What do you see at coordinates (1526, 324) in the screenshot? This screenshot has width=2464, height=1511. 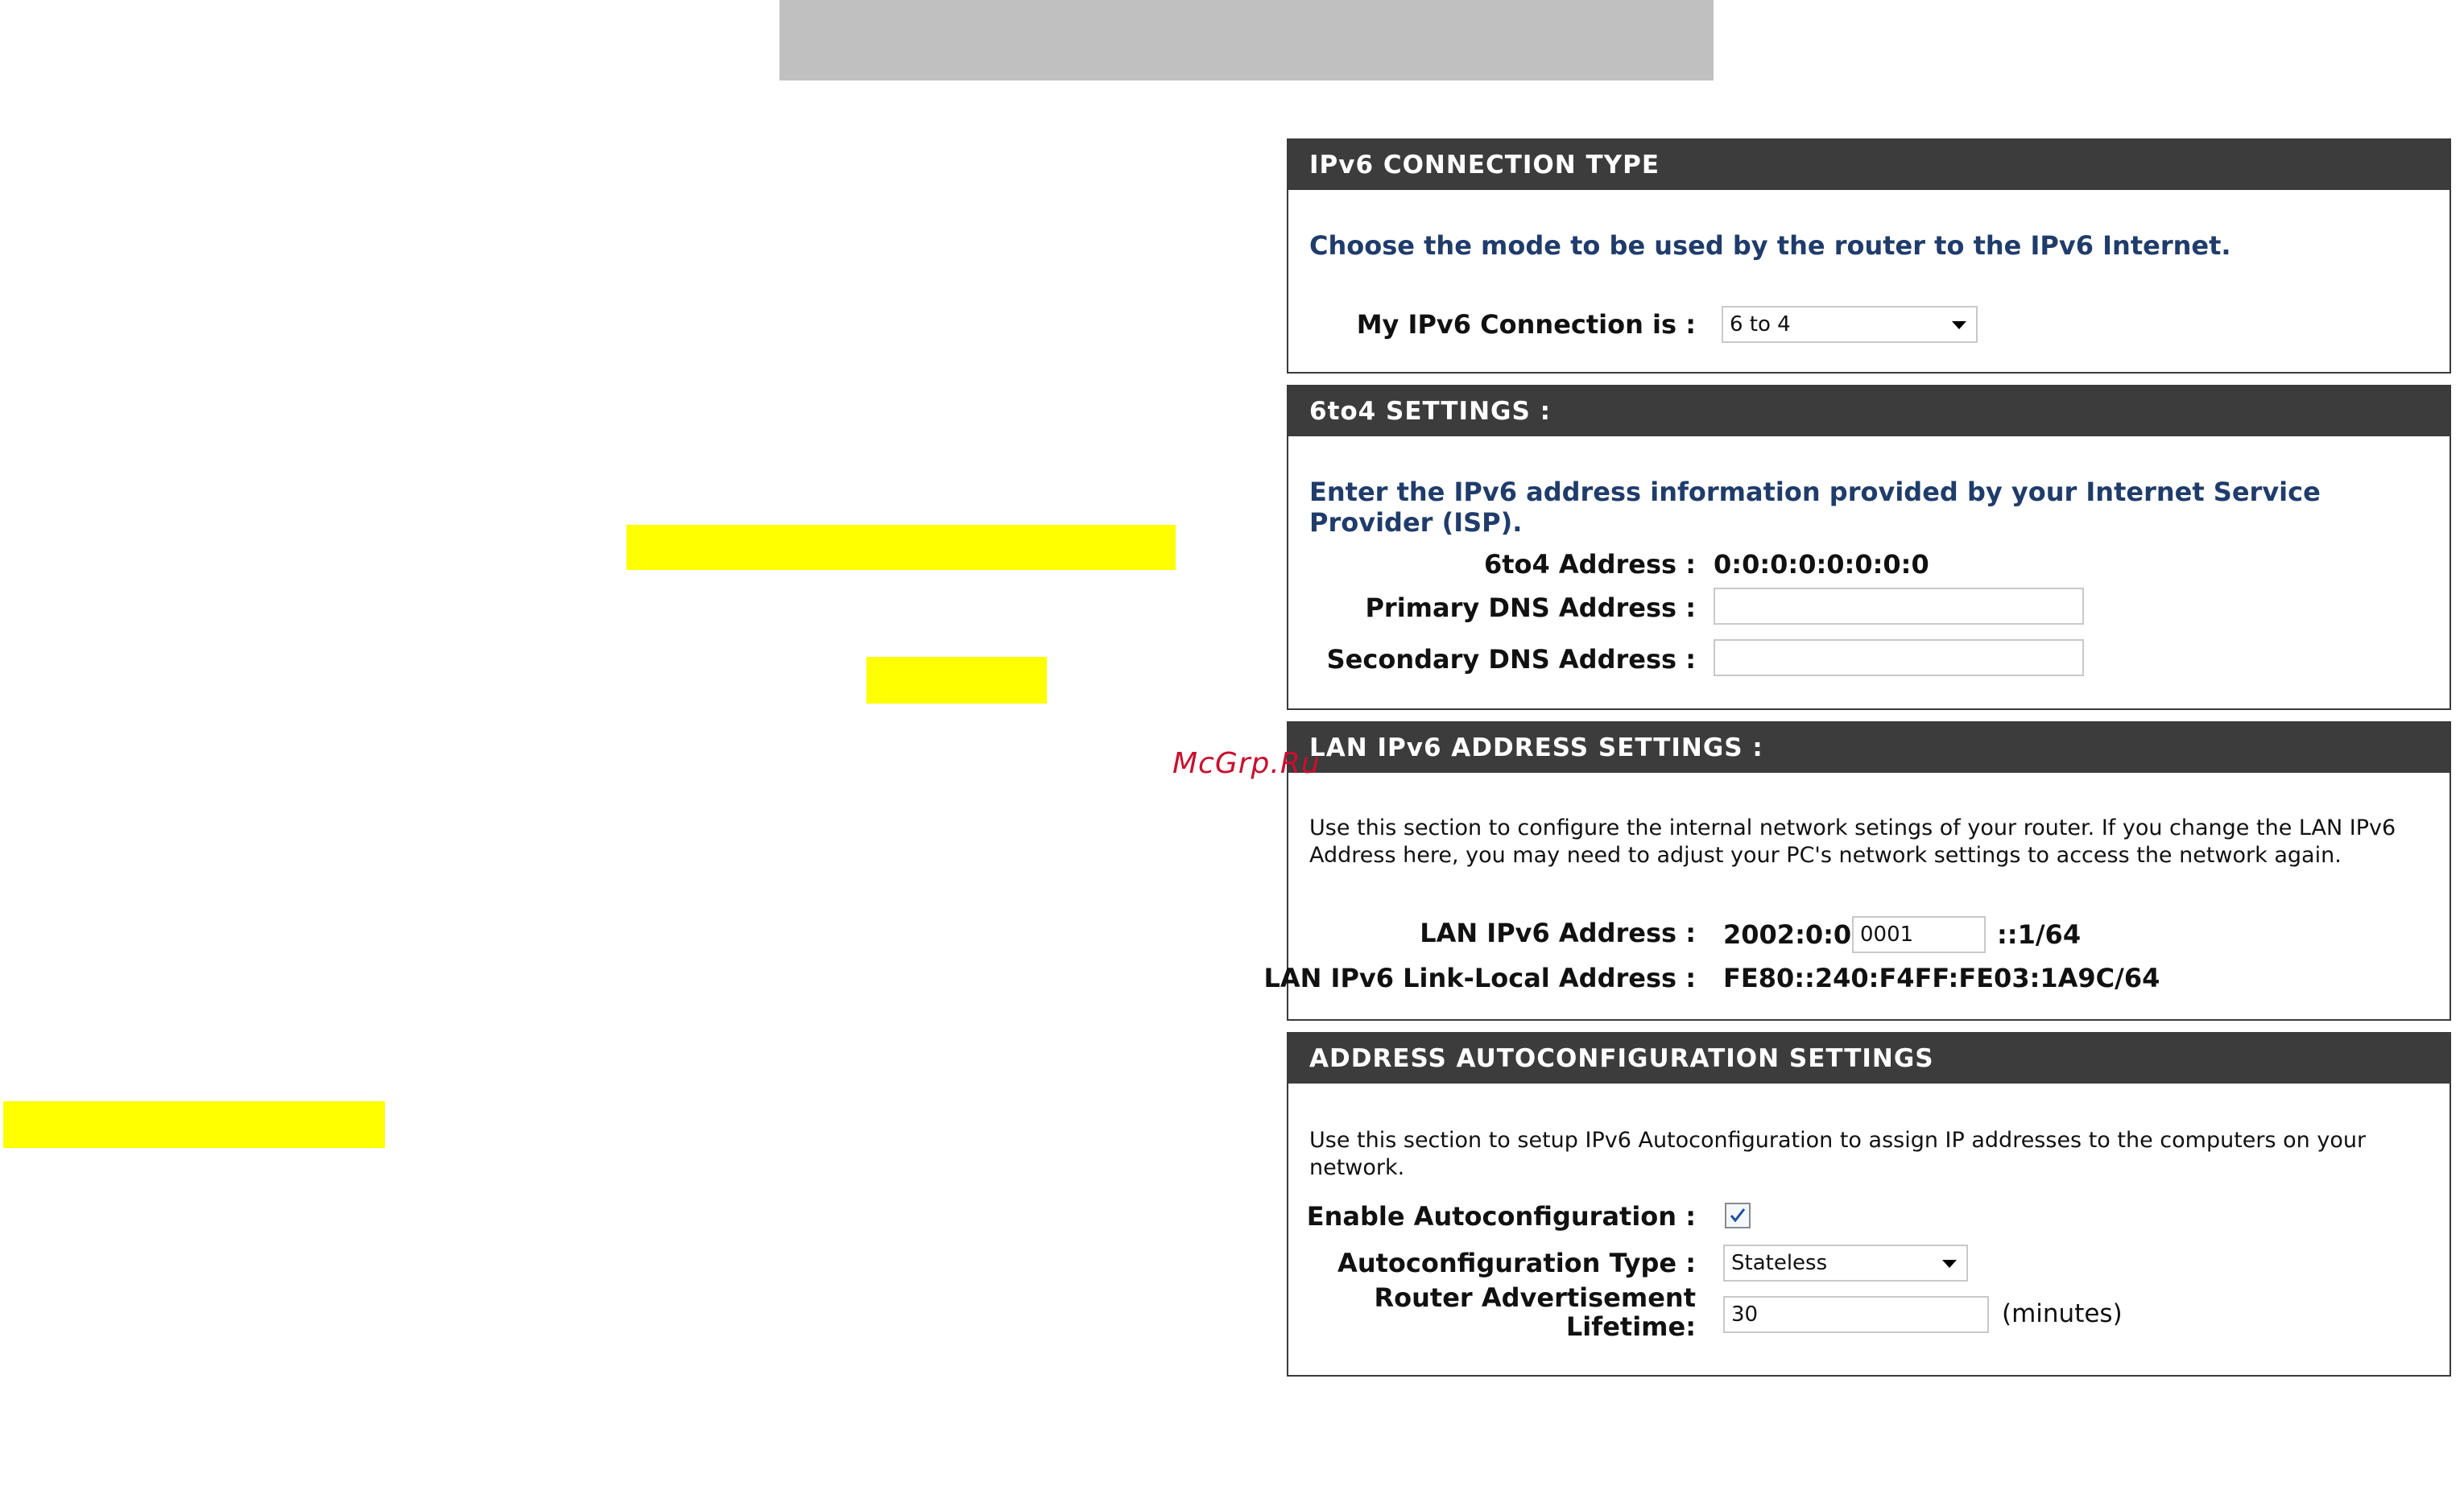 I see `connection-type-label: My IPv6 Connection is :` at bounding box center [1526, 324].